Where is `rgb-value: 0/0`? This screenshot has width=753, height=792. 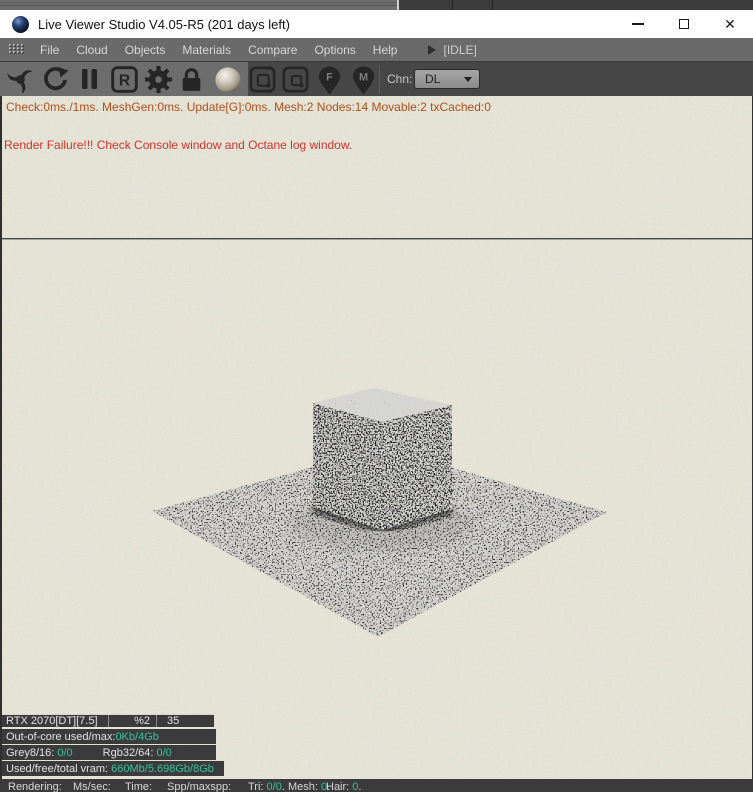 rgb-value: 0/0 is located at coordinates (164, 752).